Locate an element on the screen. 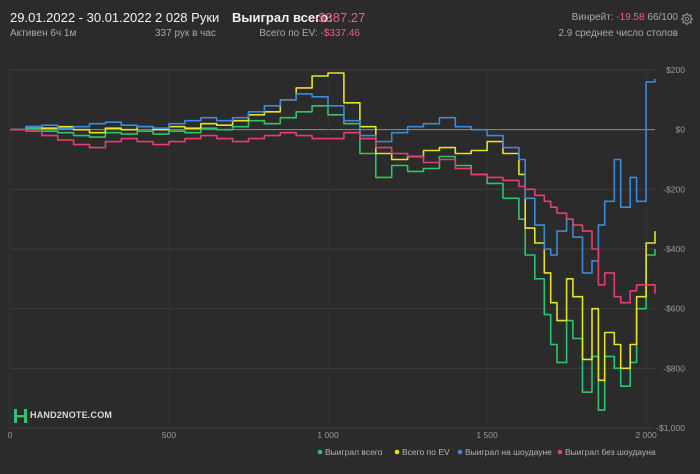 This screenshot has height=474, width=700. y-tick-label: -$200 is located at coordinates (674, 189).